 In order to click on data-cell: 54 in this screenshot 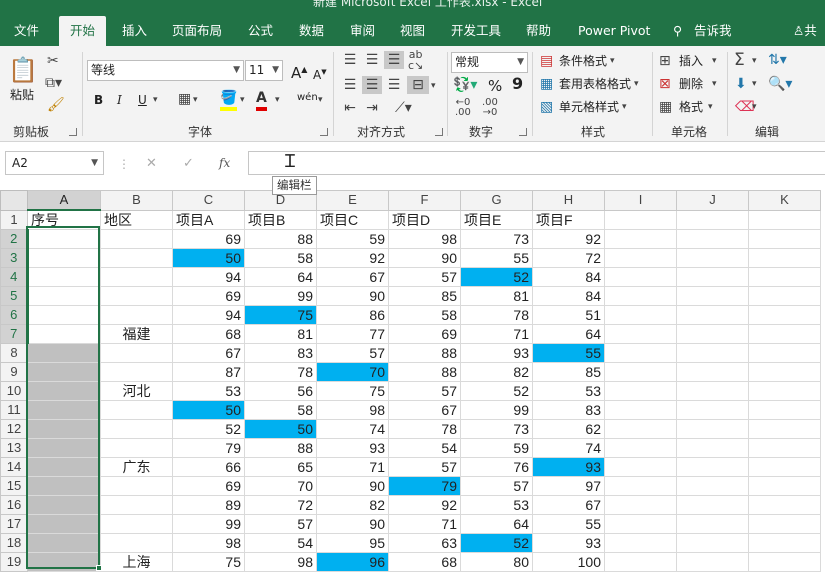, I will do `click(280, 543)`.